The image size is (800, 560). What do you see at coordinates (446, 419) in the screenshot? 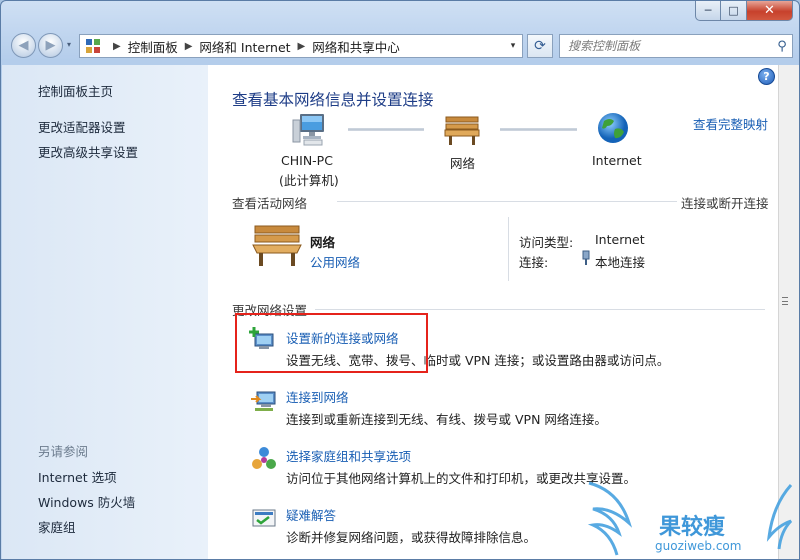
I see `task-connect-to-network-desc: 连接到或重新连接到无线、有线、拨号或 VPN 网络连接。` at bounding box center [446, 419].